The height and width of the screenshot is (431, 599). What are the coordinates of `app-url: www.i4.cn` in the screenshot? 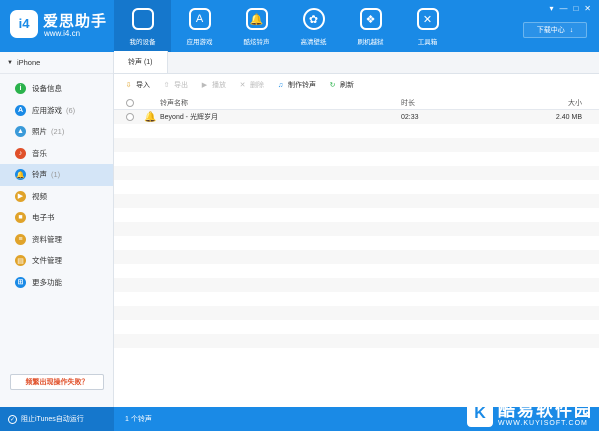 It's located at (62, 33).